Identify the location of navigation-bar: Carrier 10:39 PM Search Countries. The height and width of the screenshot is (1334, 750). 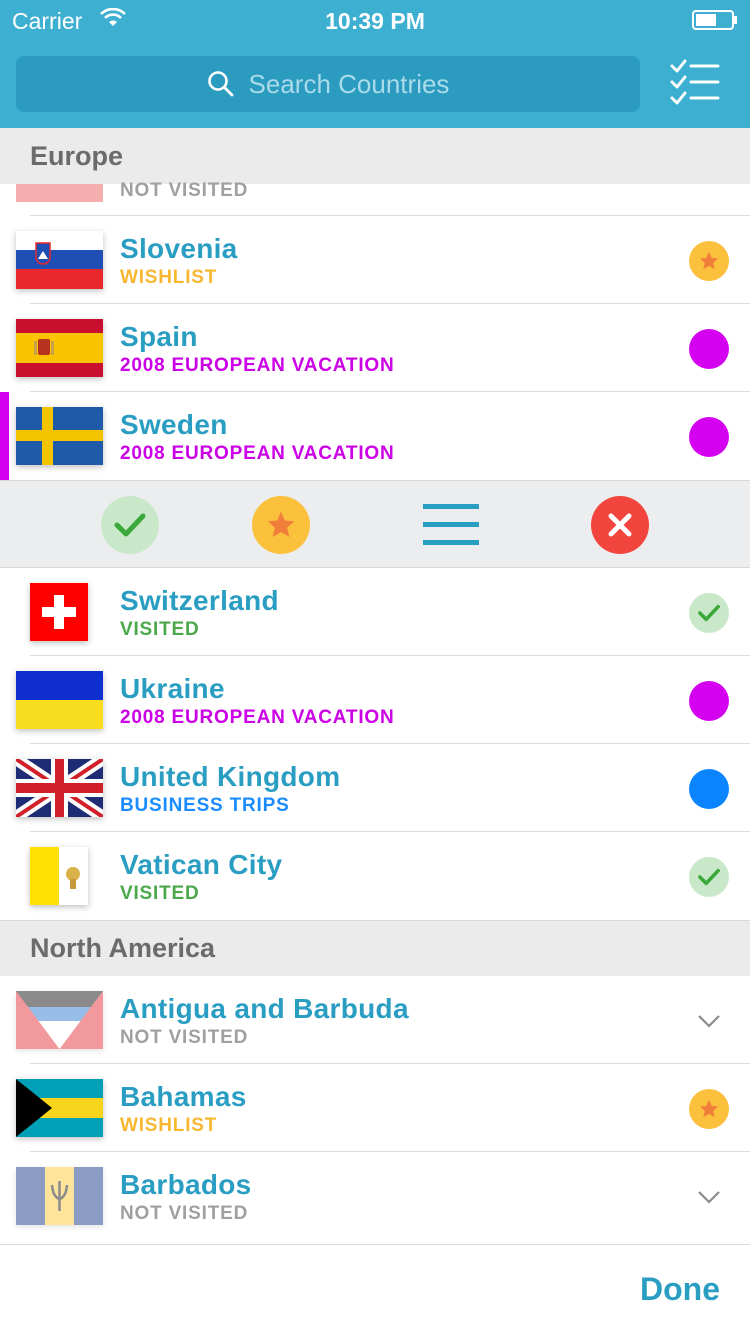
(375, 64).